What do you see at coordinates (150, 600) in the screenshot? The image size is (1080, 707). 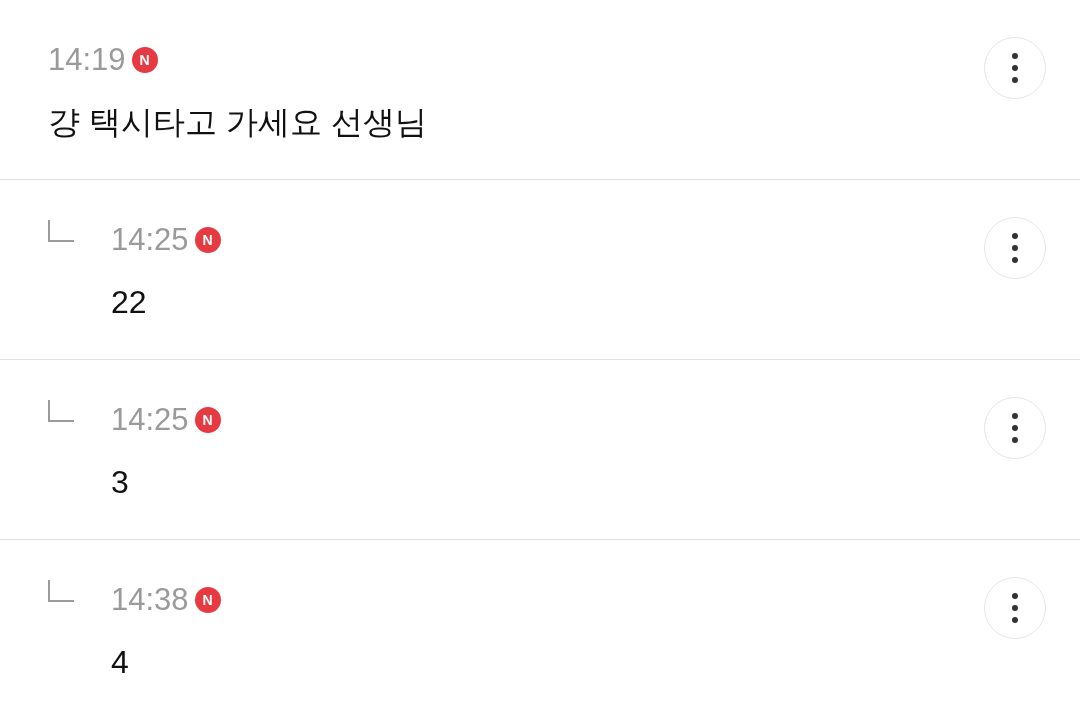 I see `comment-time: 14:38` at bounding box center [150, 600].